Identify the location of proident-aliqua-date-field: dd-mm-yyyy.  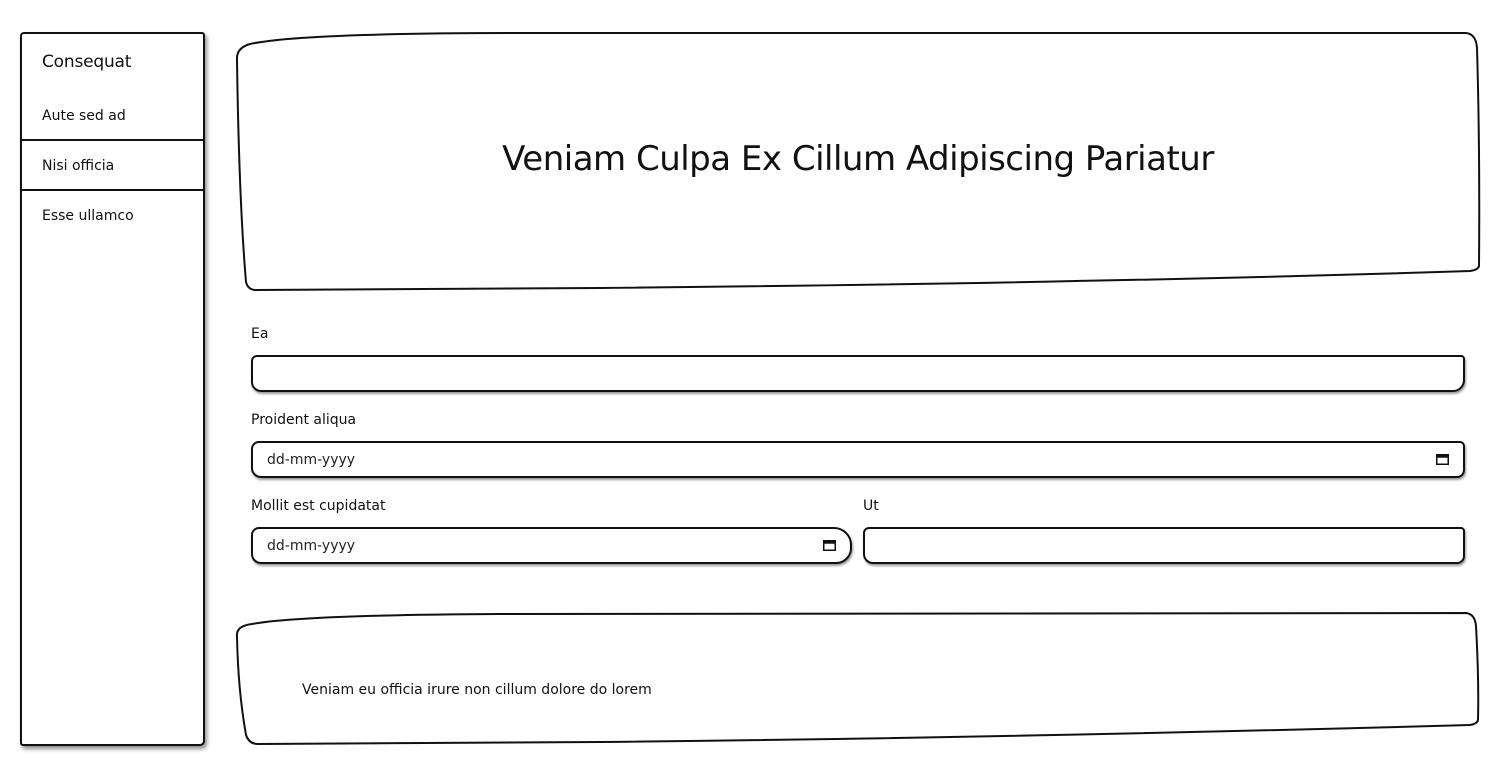
(858, 459).